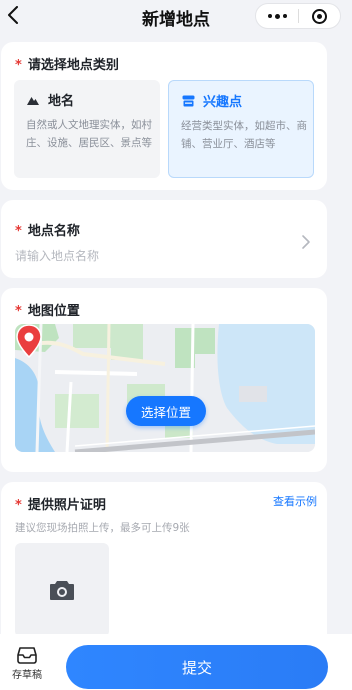 The height and width of the screenshot is (690, 352). Describe the element at coordinates (244, 135) in the screenshot. I see `category-option-description: 经营类型实体，如超市、商铺、营业厅、酒店等` at that location.